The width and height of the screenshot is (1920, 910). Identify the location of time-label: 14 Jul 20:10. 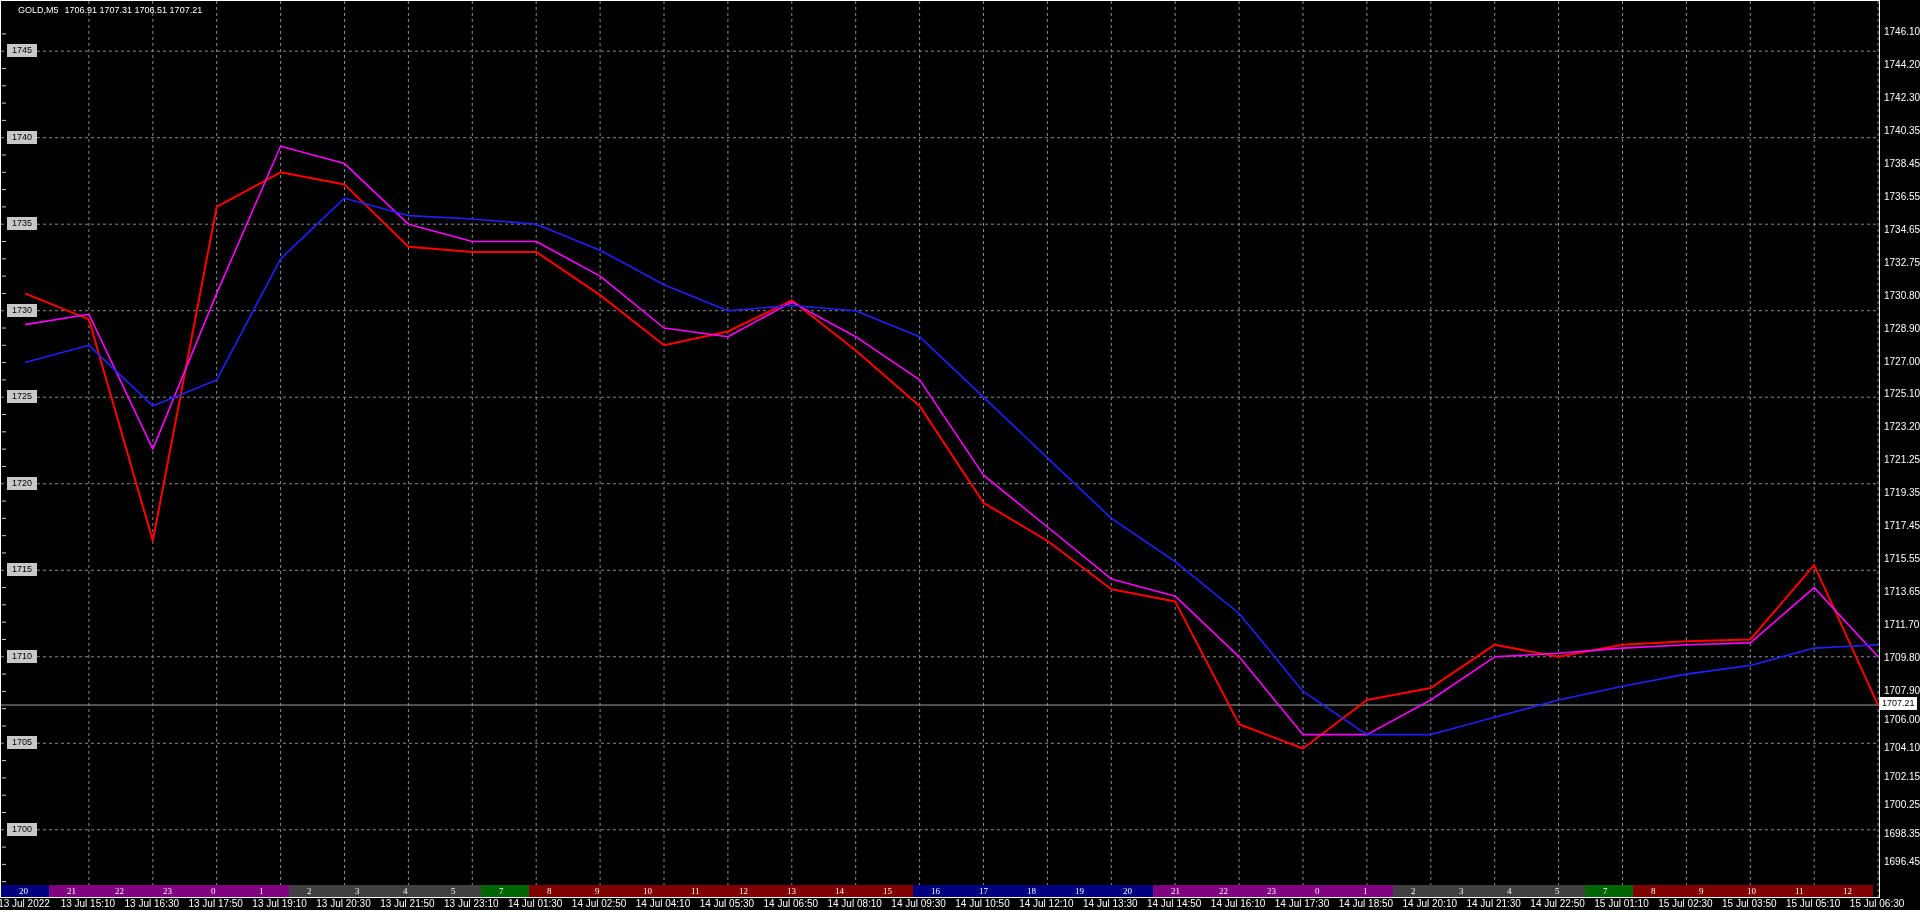
(1430, 904).